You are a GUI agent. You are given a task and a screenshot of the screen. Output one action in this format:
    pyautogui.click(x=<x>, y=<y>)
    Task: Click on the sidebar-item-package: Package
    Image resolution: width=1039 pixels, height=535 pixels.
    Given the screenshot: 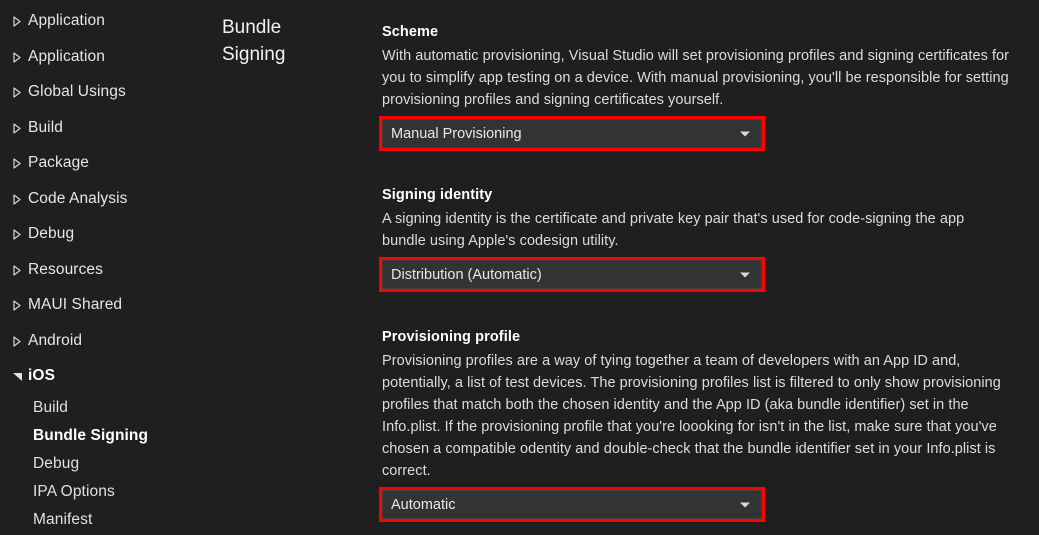 What is the action you would take?
    pyautogui.click(x=44, y=163)
    